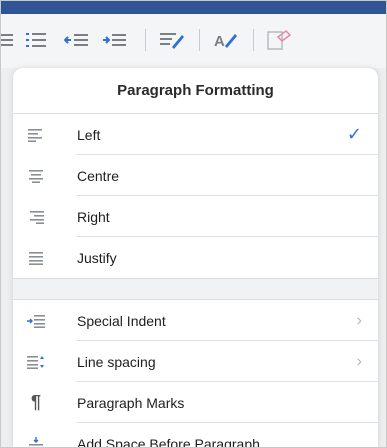 The image size is (387, 448). I want to click on align-justify-label: Justify, so click(97, 257).